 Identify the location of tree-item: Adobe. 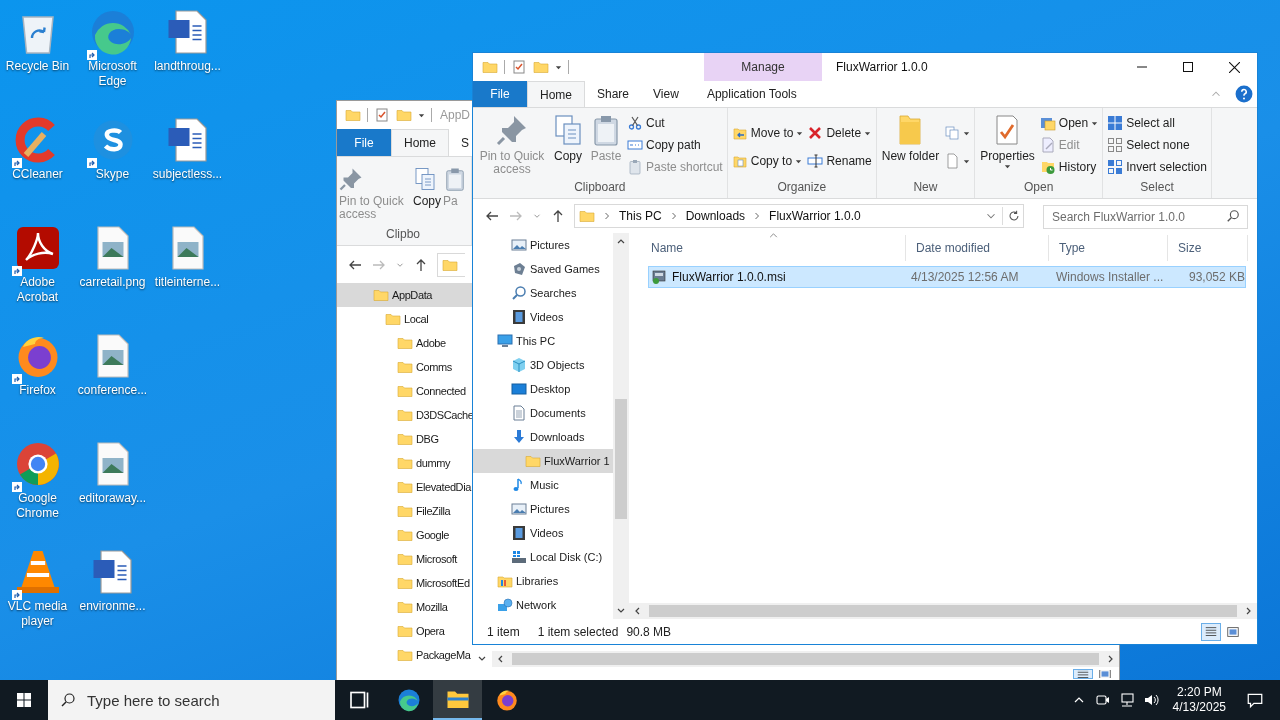
(404, 343).